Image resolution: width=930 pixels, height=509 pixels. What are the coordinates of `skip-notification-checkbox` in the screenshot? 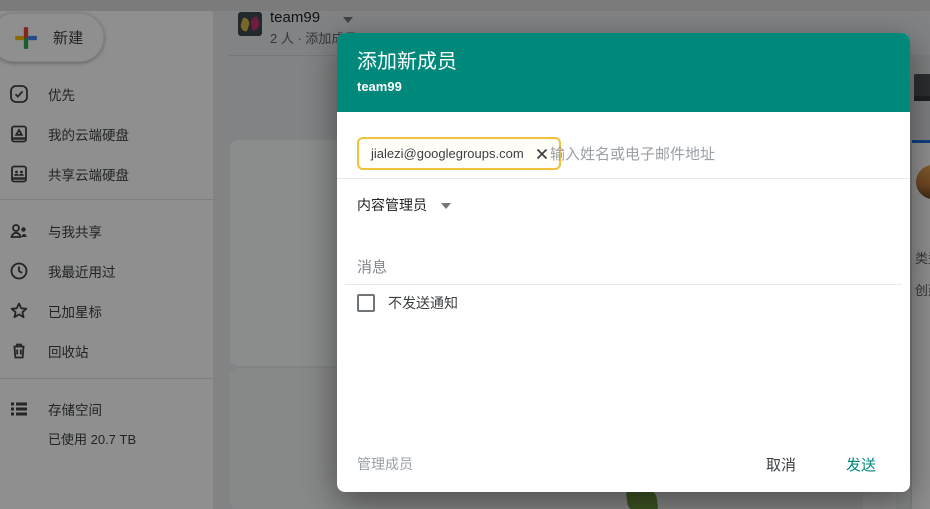 It's located at (366, 303).